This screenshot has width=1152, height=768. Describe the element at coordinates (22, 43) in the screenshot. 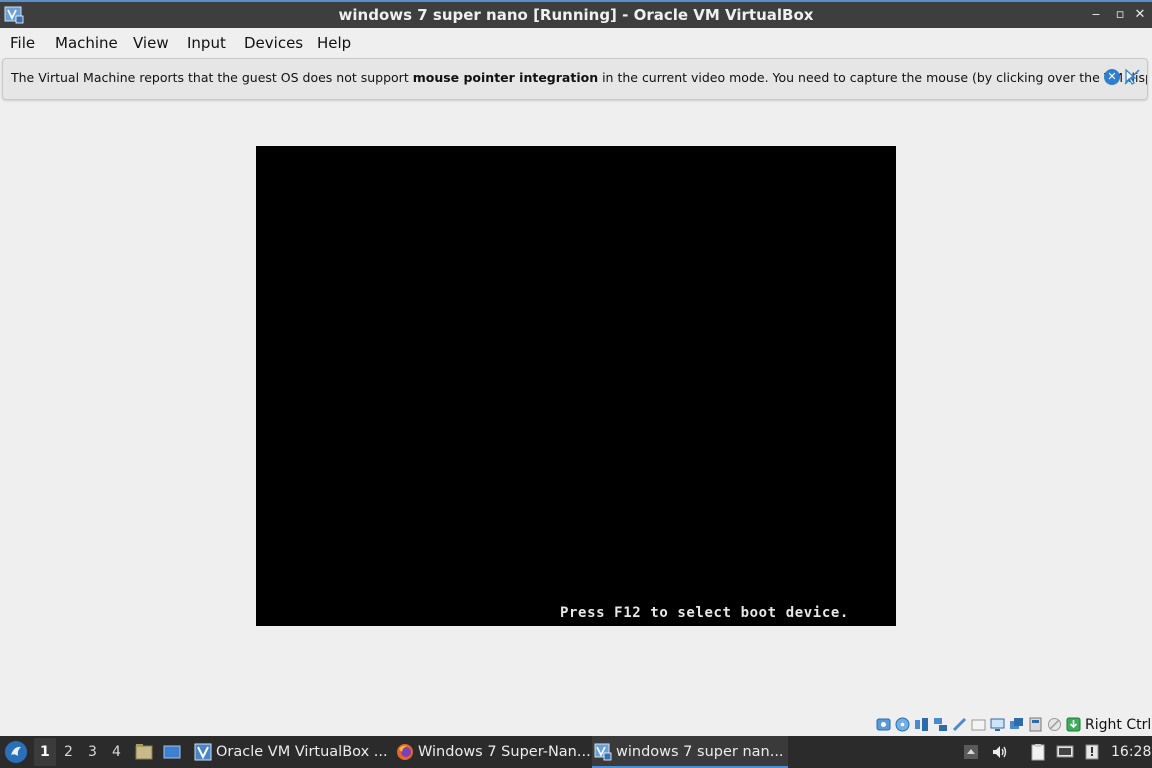

I see `menu-file: File` at that location.